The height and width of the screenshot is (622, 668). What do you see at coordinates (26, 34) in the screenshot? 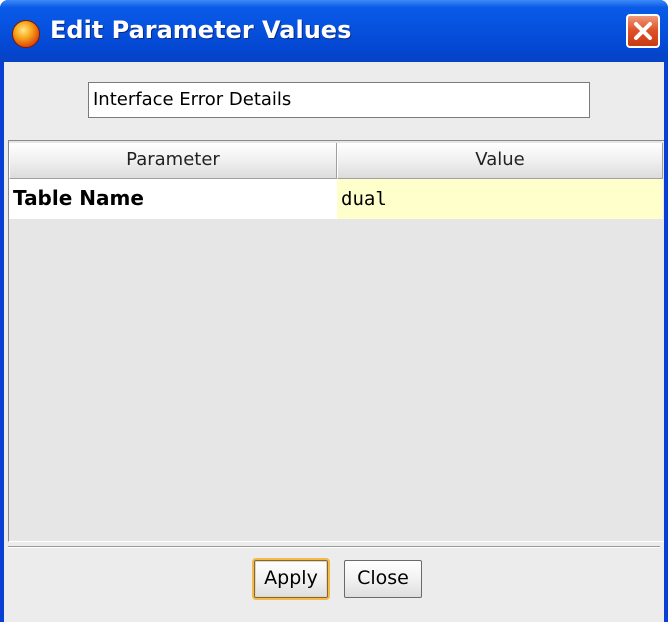
I see `app-orb-icon` at bounding box center [26, 34].